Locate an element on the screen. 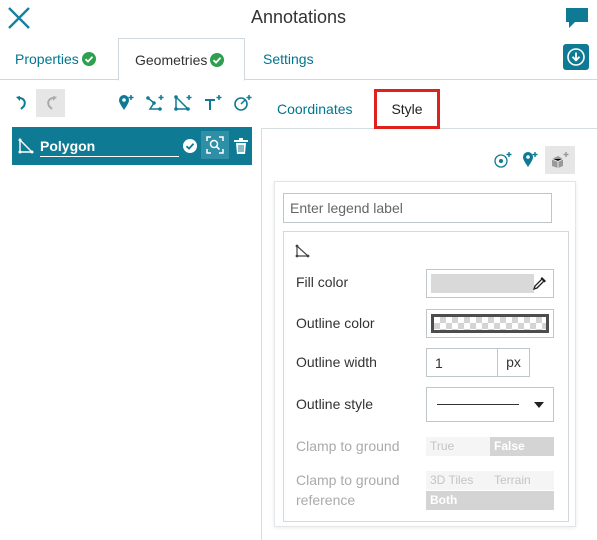  tab-coordinates: Coordinates is located at coordinates (315, 109).